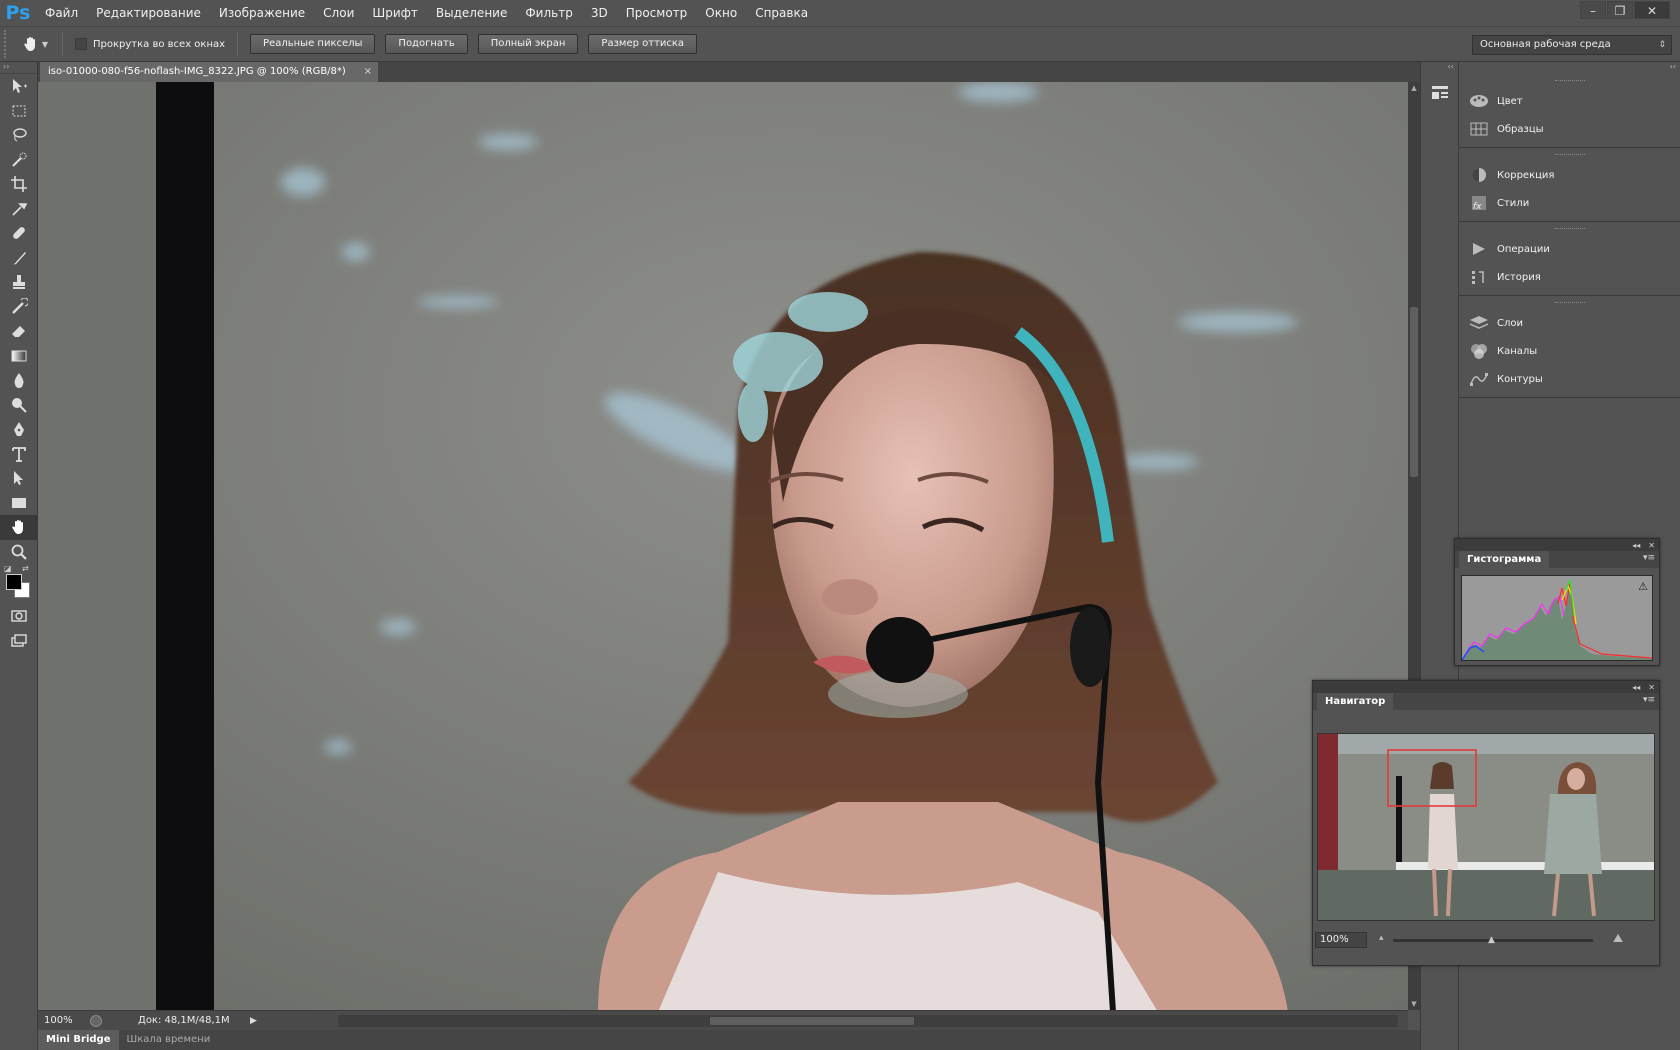 The height and width of the screenshot is (1050, 1680). I want to click on collapse-toolbox-icon: ››, so click(18, 68).